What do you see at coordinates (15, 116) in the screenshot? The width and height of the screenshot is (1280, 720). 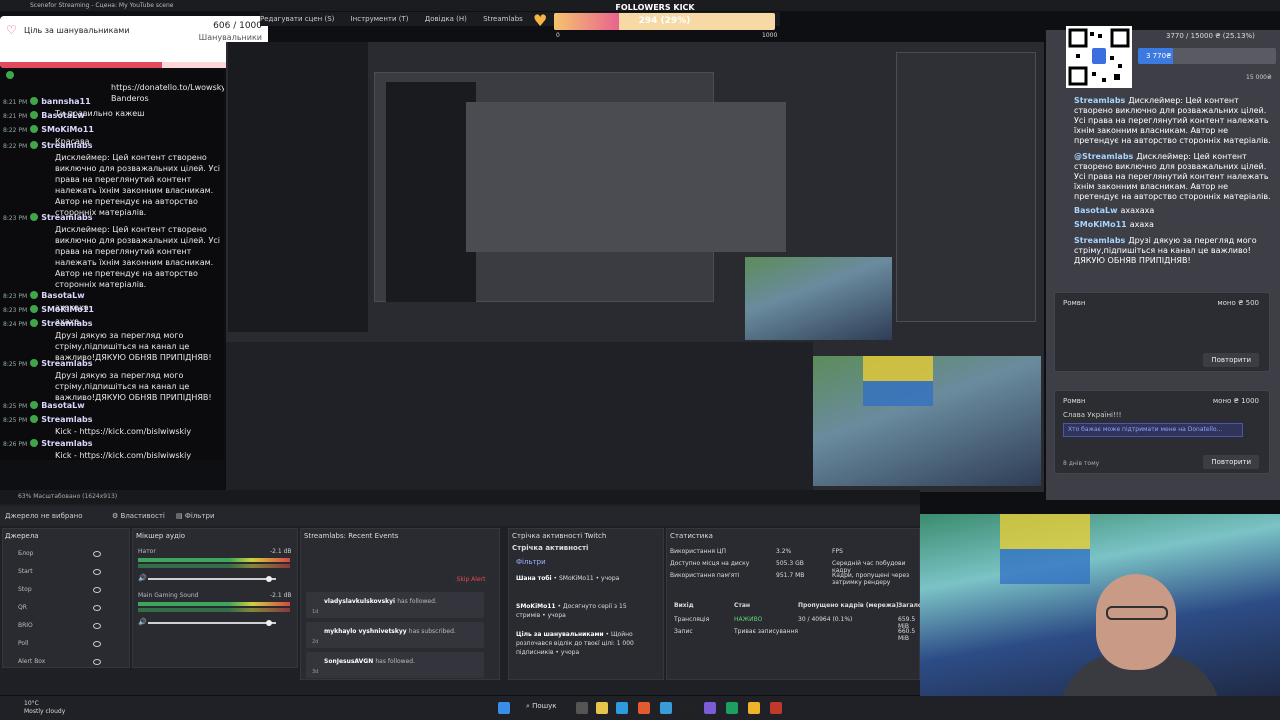 I see `chat-time: 8:21 PM` at bounding box center [15, 116].